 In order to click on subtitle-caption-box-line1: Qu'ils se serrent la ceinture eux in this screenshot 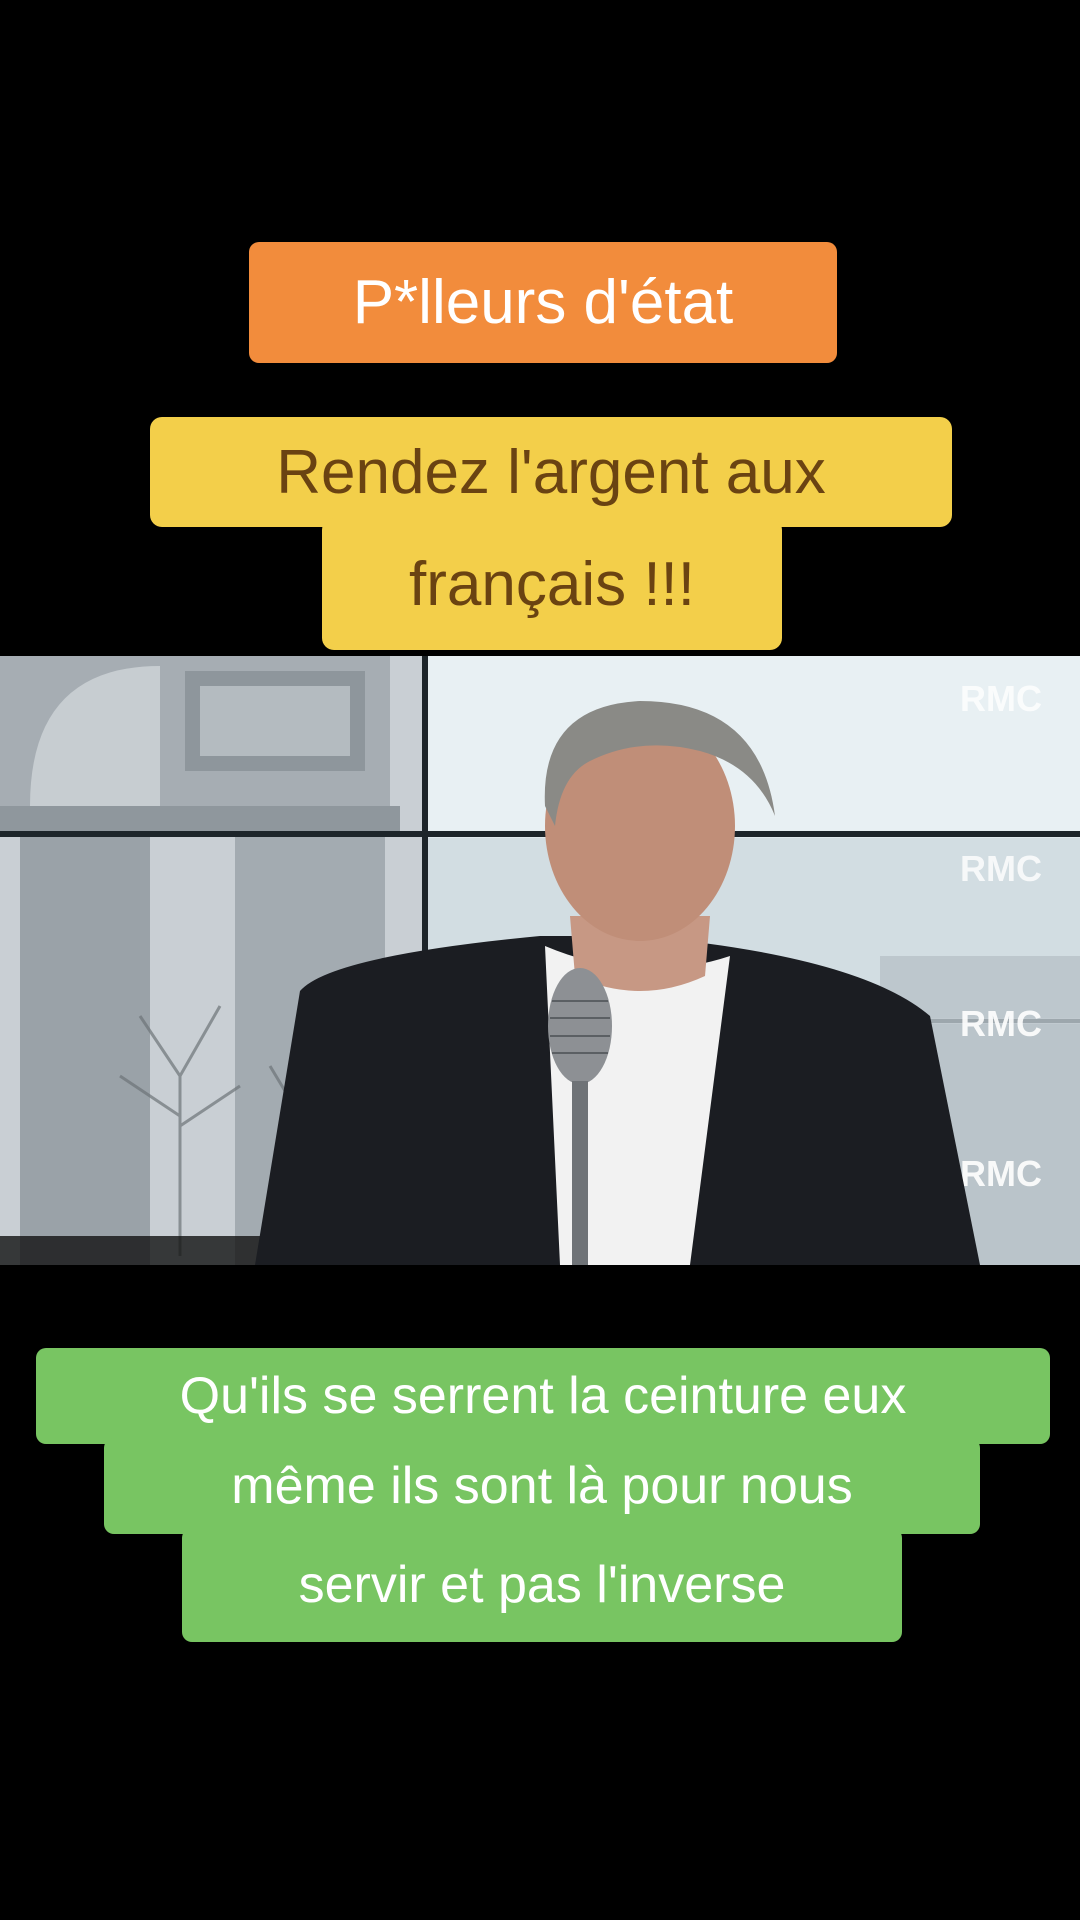, I will do `click(543, 1396)`.